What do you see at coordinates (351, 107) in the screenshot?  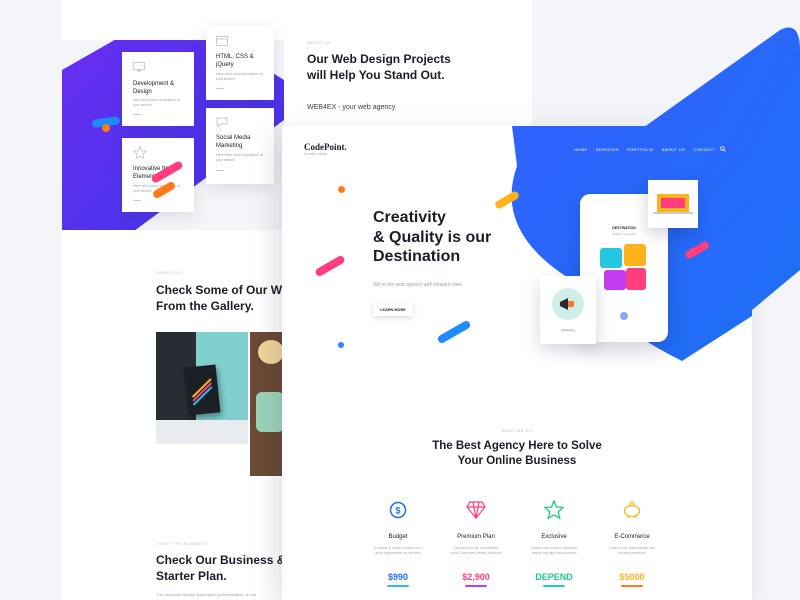 I see `about-subtitle: WEB4EX - your web agency` at bounding box center [351, 107].